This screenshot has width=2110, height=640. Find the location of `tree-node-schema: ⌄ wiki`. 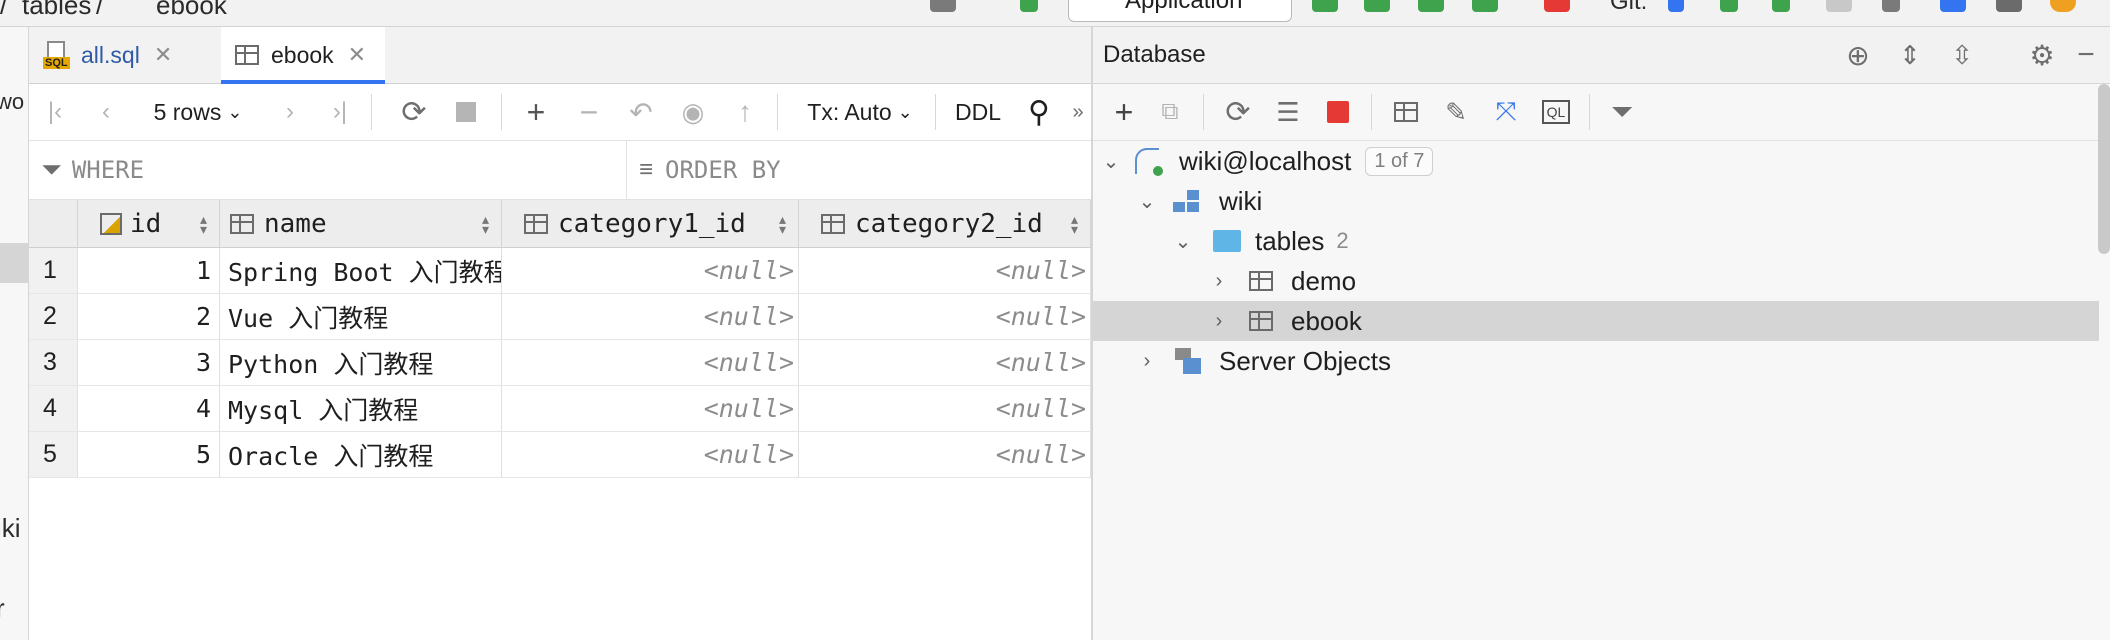

tree-node-schema: ⌄ wiki is located at coordinates (1596, 201).